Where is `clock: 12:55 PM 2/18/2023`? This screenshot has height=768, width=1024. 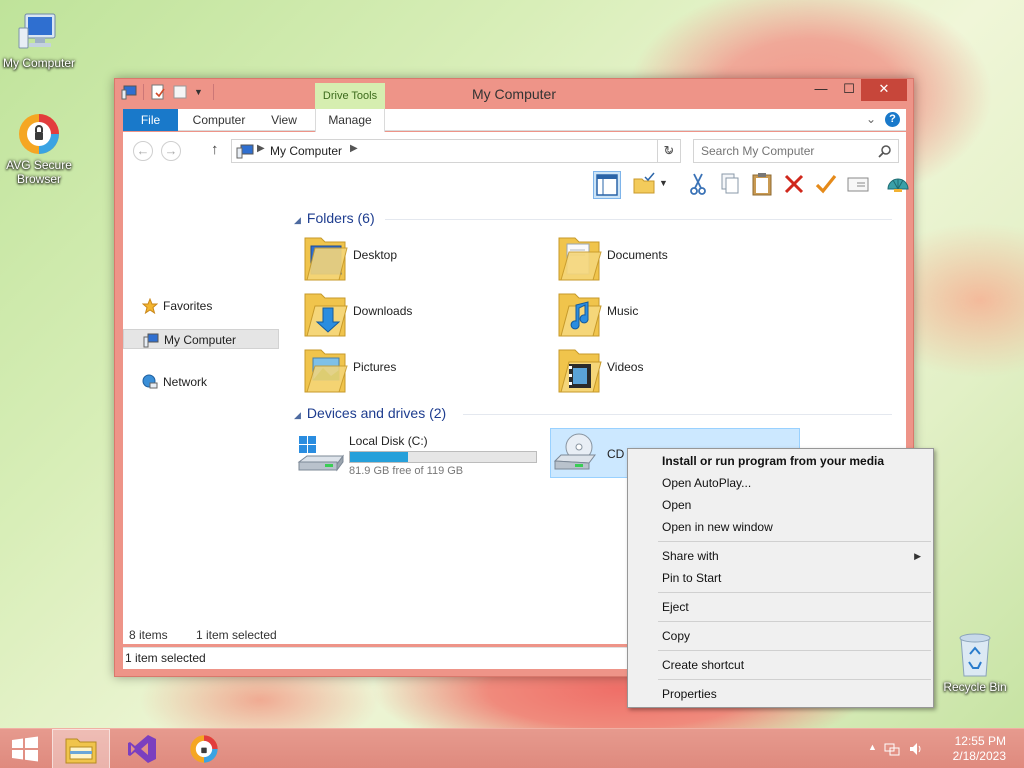
clock: 12:55 PM 2/18/2023 is located at coordinates (979, 749).